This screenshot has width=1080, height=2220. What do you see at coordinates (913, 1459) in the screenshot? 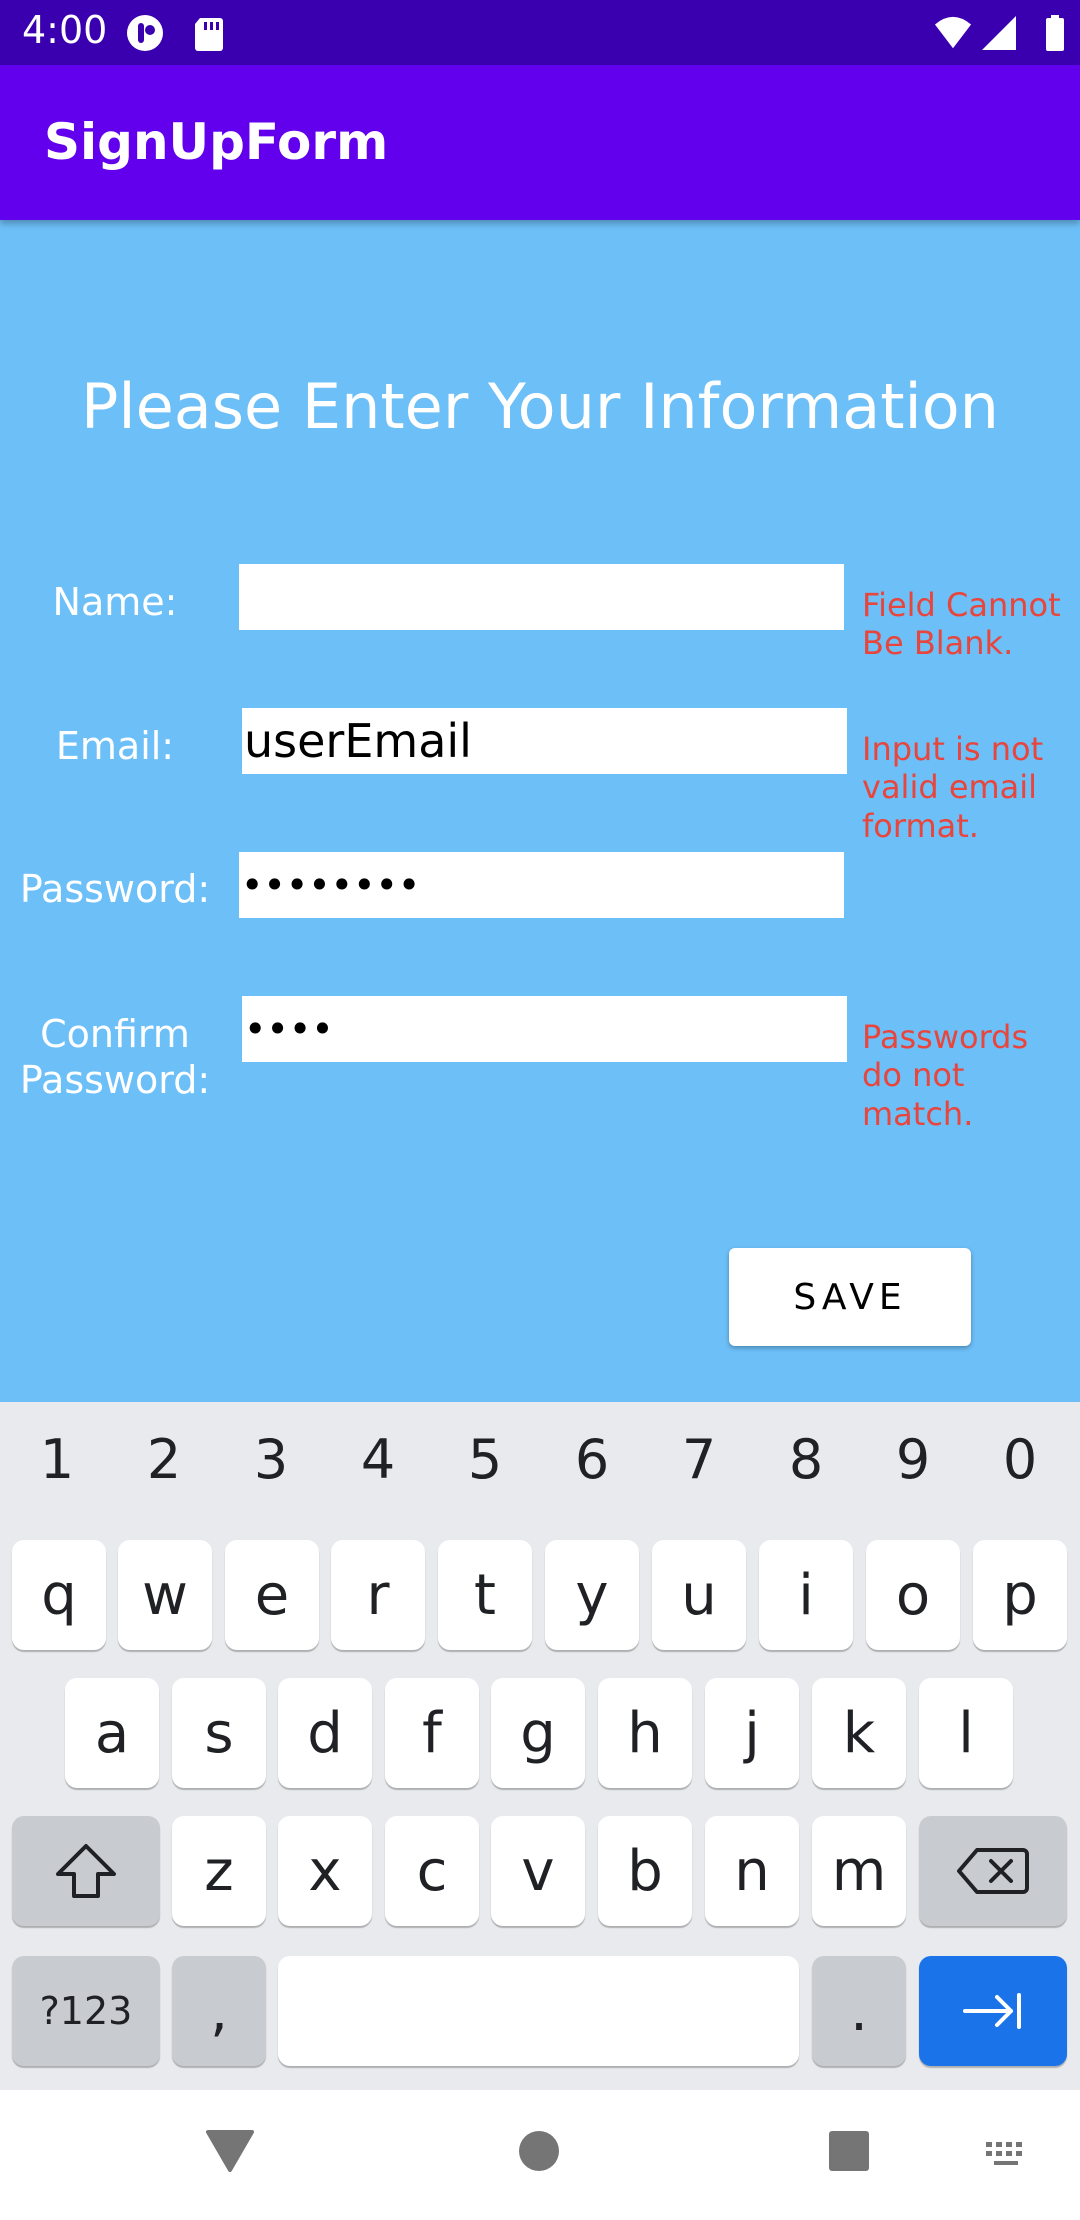
I see `key-9: 9` at bounding box center [913, 1459].